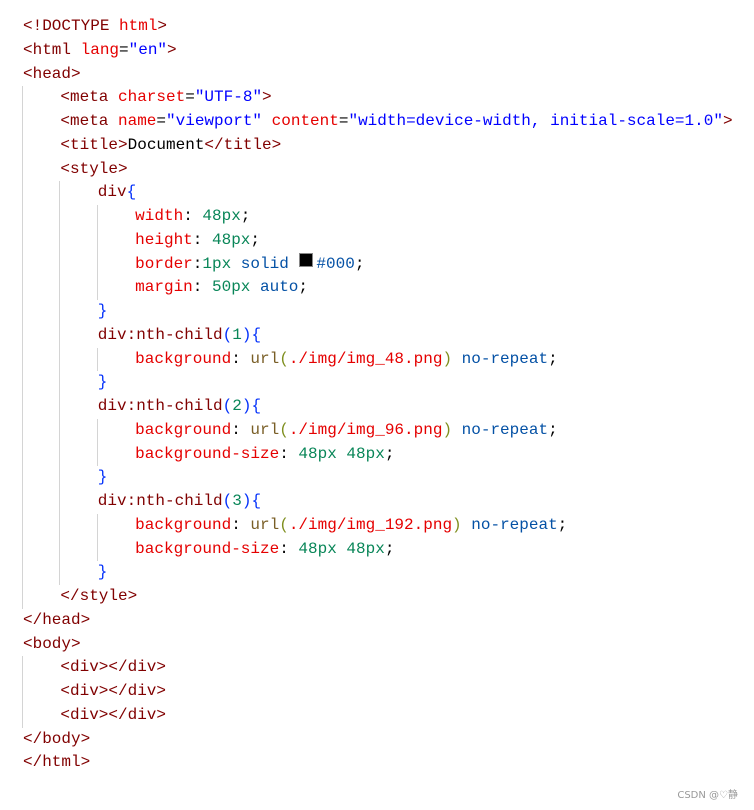 This screenshot has height=810, width=754. What do you see at coordinates (71, 26) in the screenshot?
I see `code-token: <!DOCTYPE` at bounding box center [71, 26].